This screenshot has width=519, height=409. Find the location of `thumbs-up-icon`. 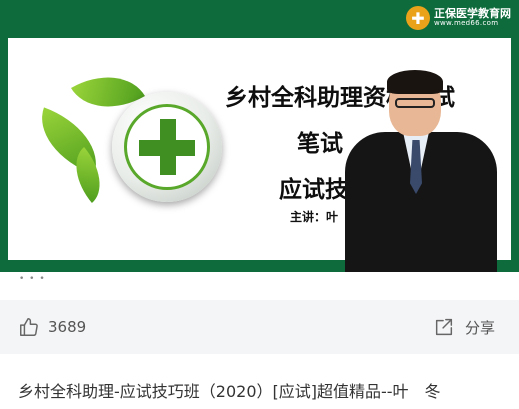

thumbs-up-icon is located at coordinates (29, 327).